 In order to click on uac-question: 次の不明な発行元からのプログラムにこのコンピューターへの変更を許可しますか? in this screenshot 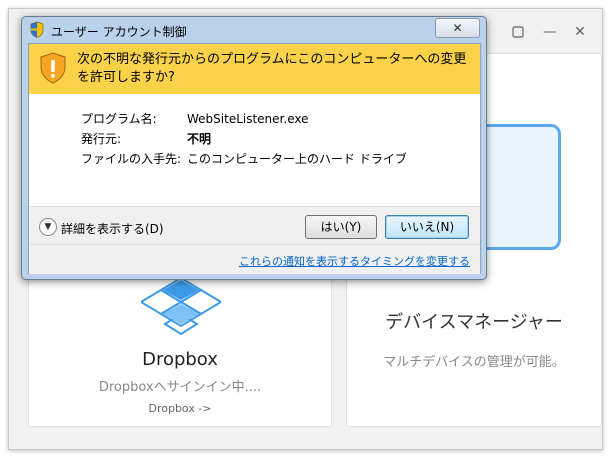, I will do `click(272, 68)`.